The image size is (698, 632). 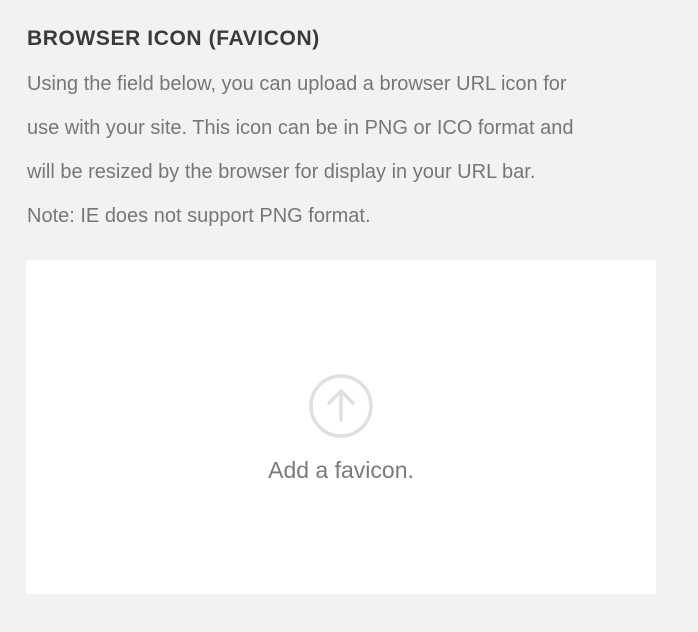 What do you see at coordinates (341, 470) in the screenshot?
I see `upload-label: Add a favicon.` at bounding box center [341, 470].